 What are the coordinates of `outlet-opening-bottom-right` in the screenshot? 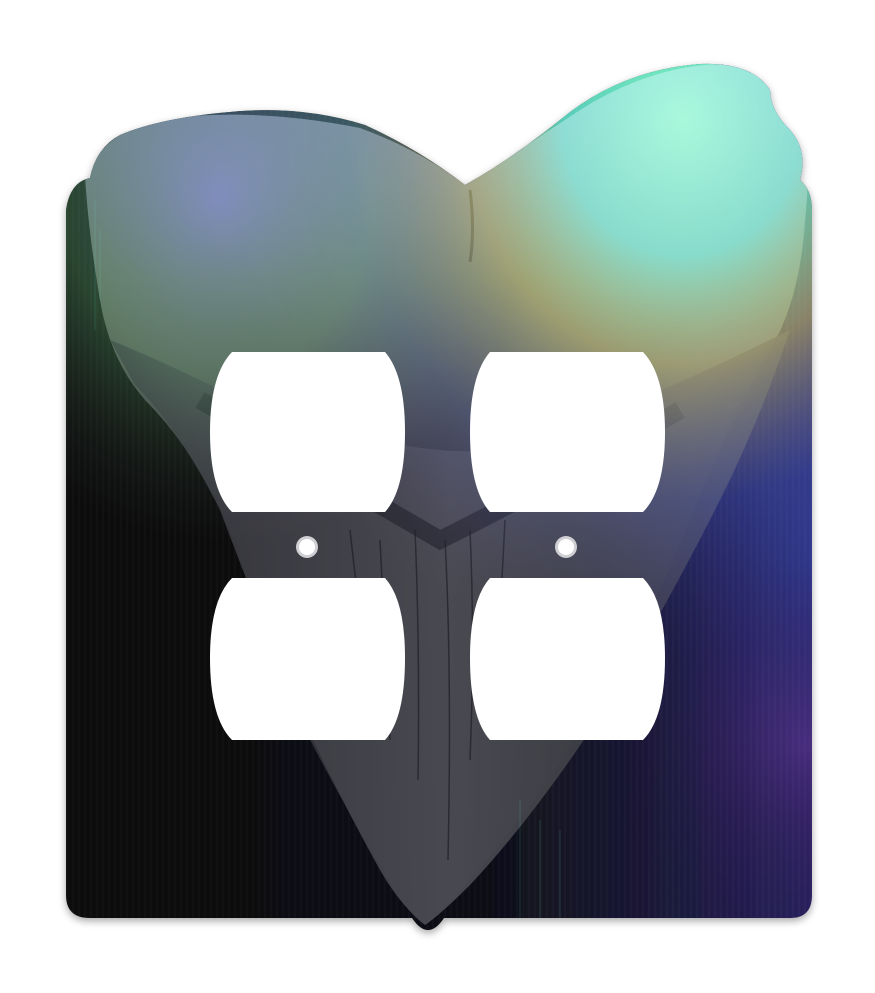 It's located at (567, 659).